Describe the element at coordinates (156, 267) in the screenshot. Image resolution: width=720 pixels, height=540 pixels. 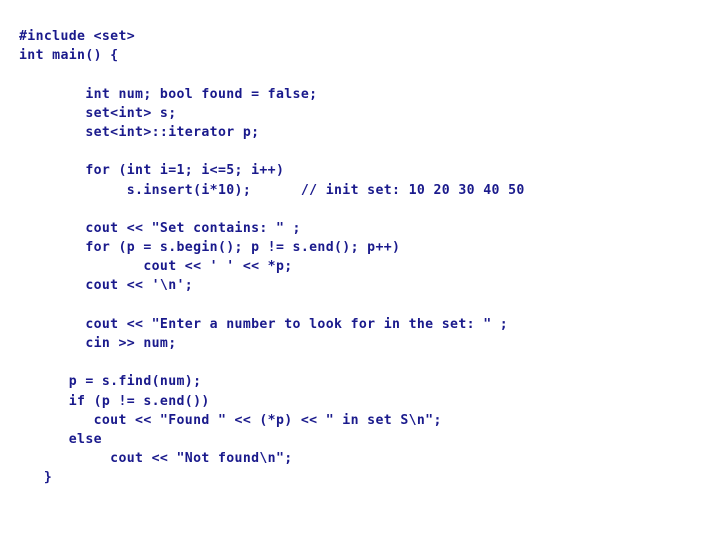
I see `code-line: cout << ' ' << *p;` at that location.